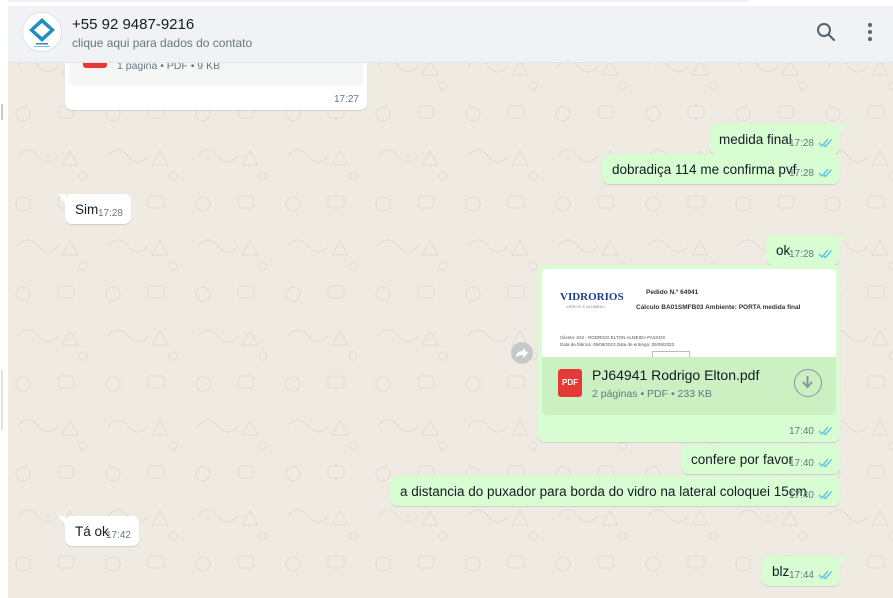 This screenshot has width=893, height=598. Describe the element at coordinates (755, 139) in the screenshot. I see `message-text: medida final` at that location.